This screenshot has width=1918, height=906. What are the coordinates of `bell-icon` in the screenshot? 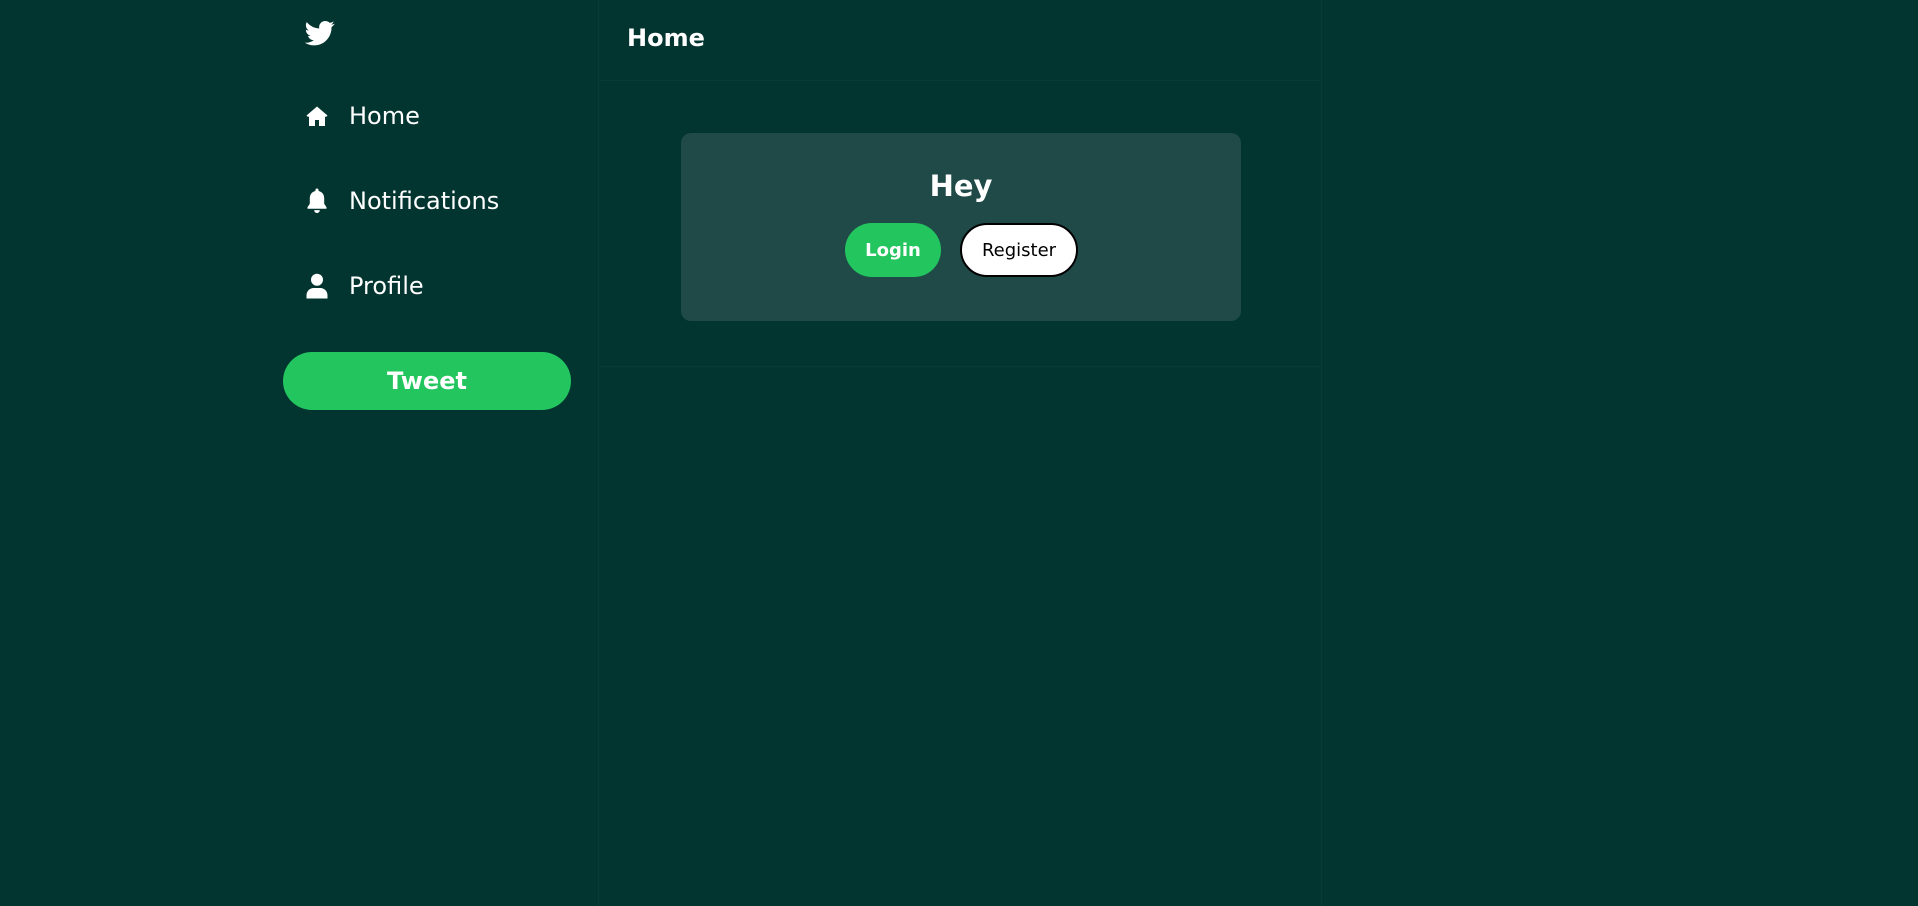 It's located at (317, 201).